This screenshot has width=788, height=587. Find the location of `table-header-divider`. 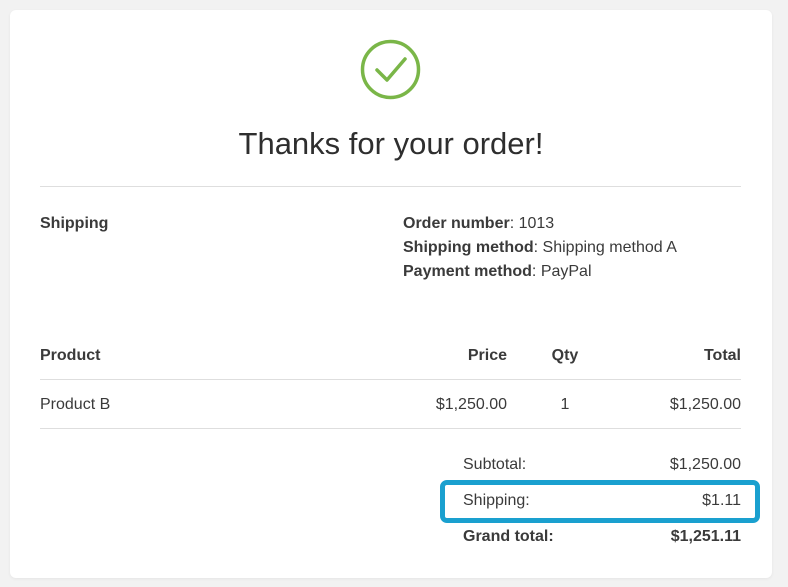

table-header-divider is located at coordinates (390, 379).